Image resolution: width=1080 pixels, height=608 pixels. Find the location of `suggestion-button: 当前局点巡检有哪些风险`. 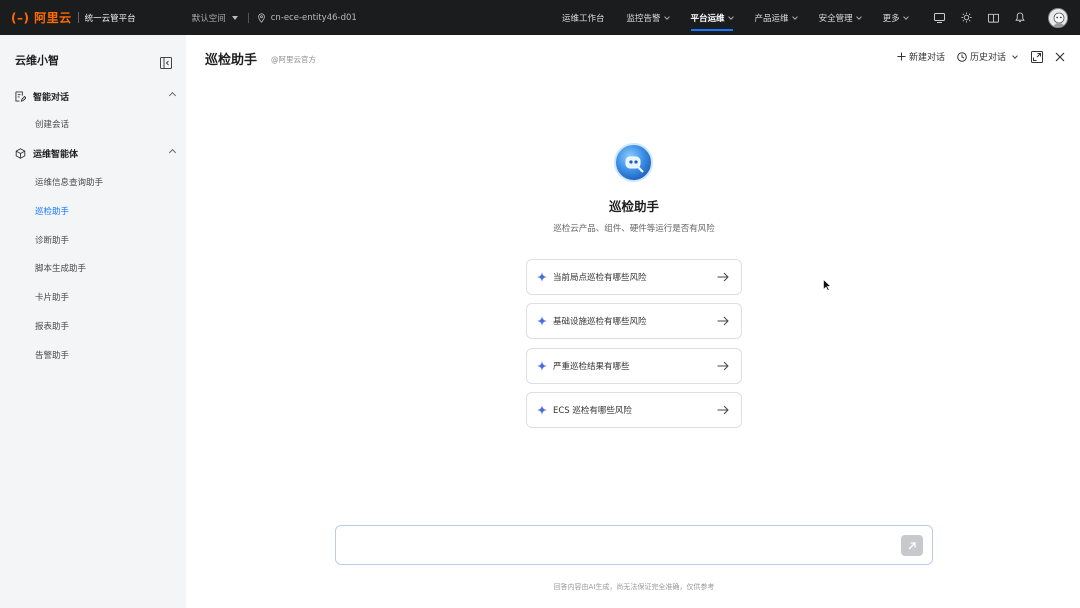

suggestion-button: 当前局点巡检有哪些风险 is located at coordinates (634, 277).